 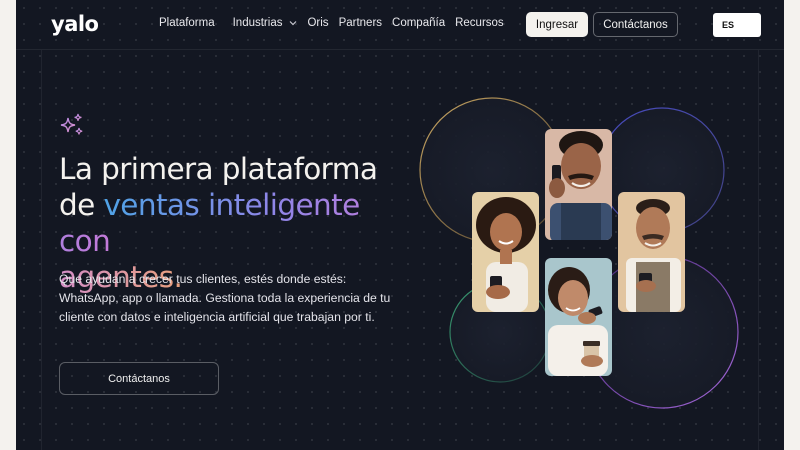 I want to click on nav-item-oris: Oris, so click(x=317, y=23).